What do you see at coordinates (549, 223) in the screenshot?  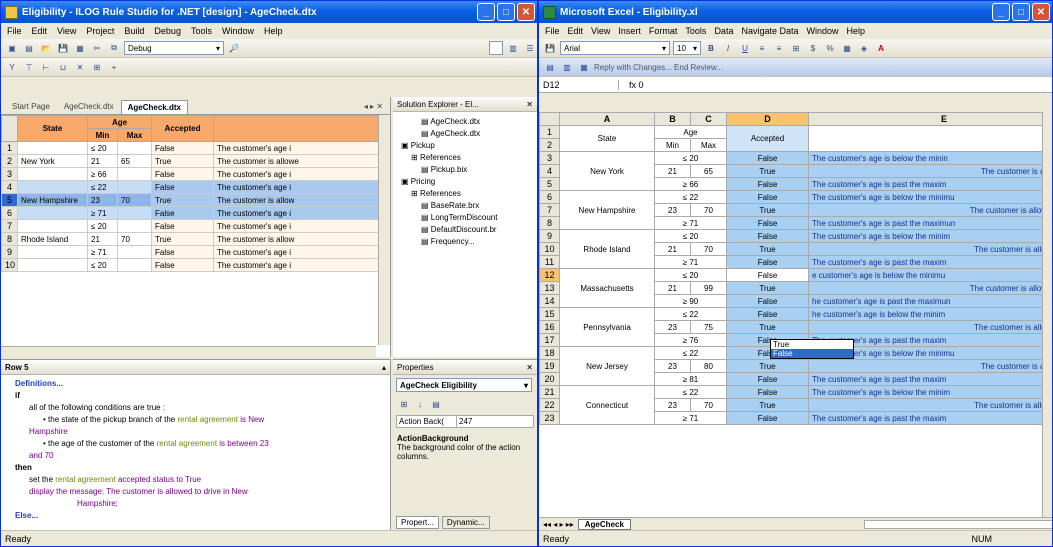 I see `row-header: 8` at bounding box center [549, 223].